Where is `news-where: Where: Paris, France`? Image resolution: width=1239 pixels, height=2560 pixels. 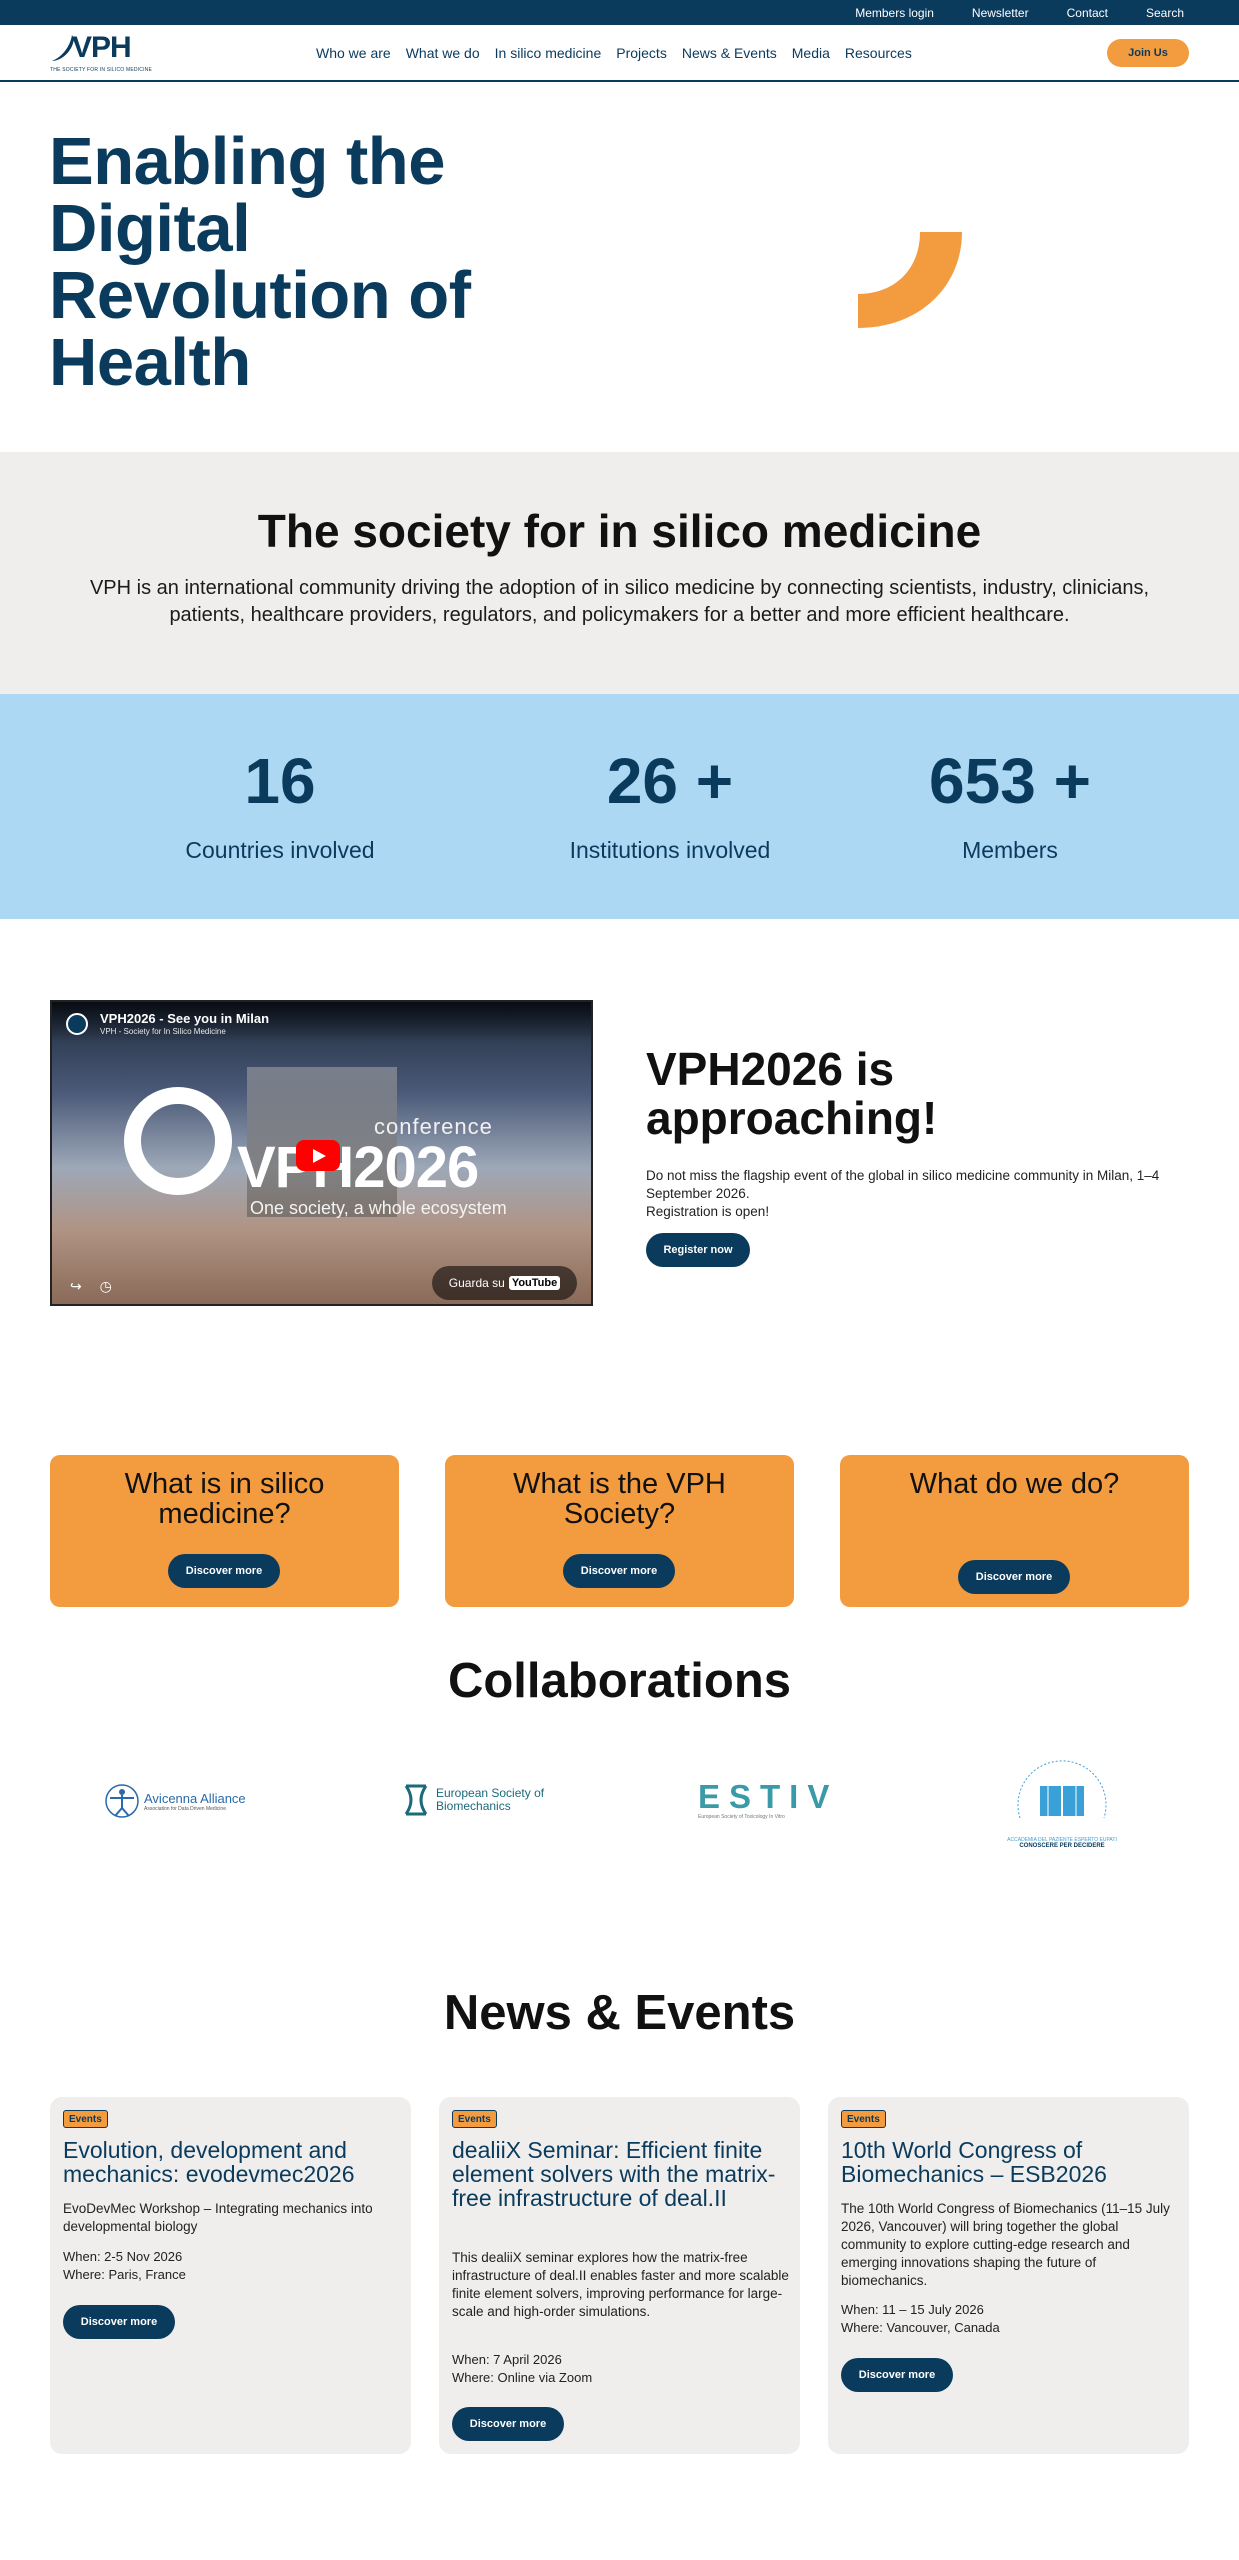
news-where: Where: Paris, France is located at coordinates (124, 2274).